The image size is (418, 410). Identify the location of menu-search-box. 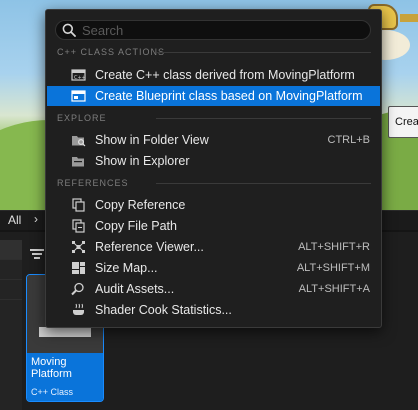
(213, 30).